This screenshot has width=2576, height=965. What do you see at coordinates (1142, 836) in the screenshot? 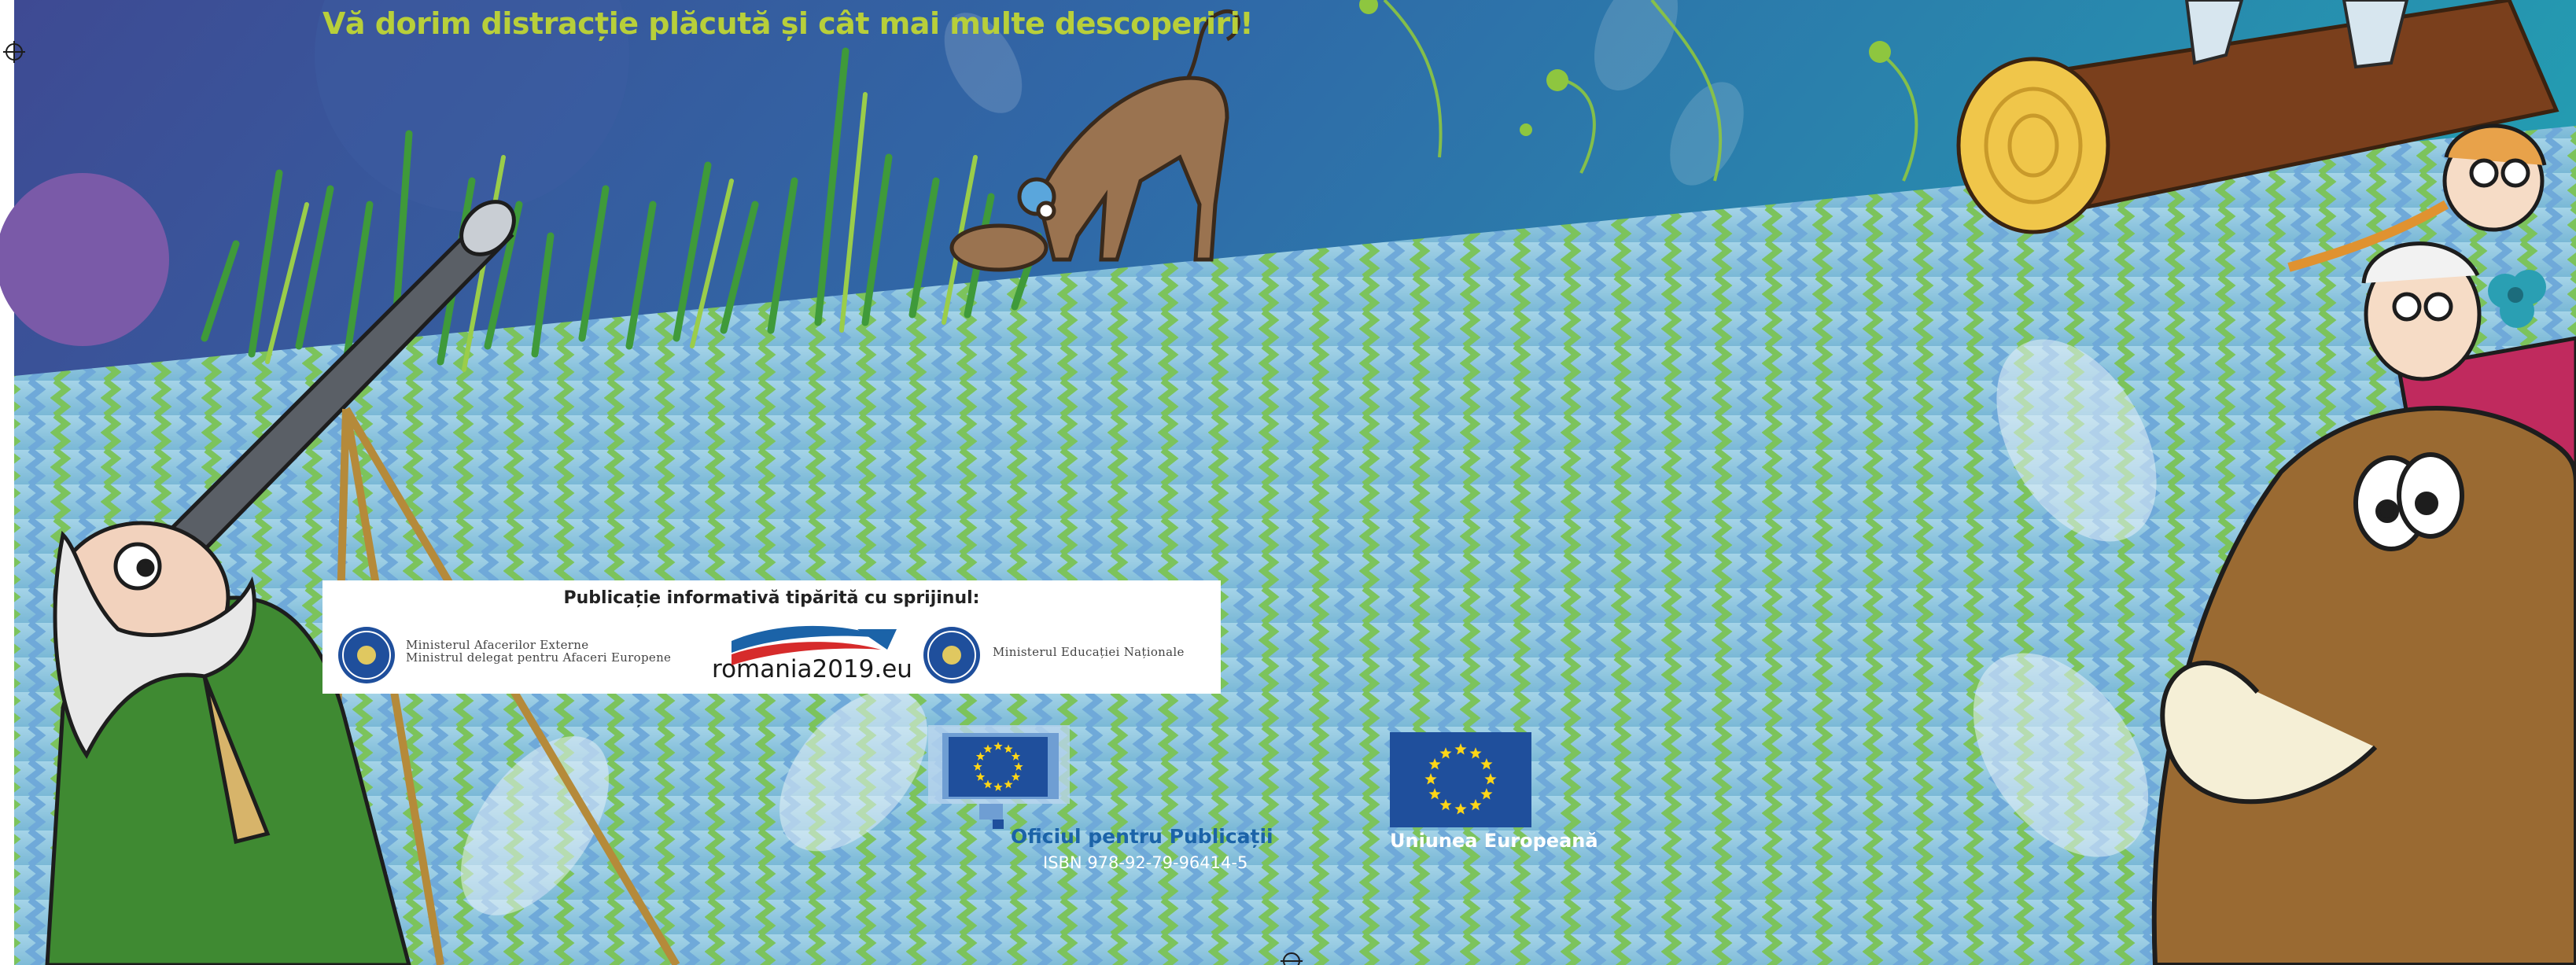
I see `publications-office-label: Oficiul pentru Publicații` at bounding box center [1142, 836].